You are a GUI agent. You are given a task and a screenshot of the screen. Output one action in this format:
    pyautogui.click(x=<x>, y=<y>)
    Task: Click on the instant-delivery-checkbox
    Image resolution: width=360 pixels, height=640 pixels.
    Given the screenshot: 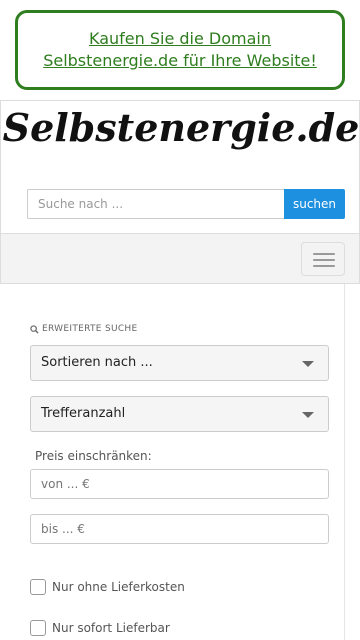 What is the action you would take?
    pyautogui.click(x=38, y=628)
    